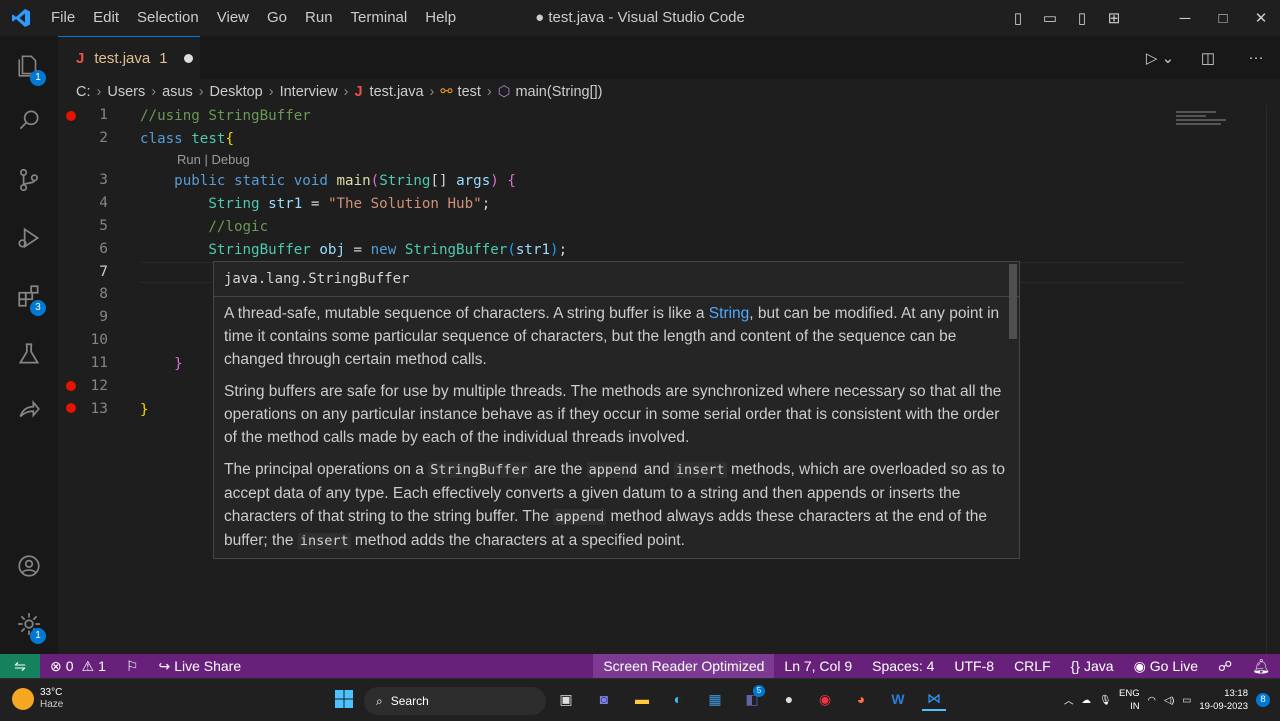 This screenshot has width=1280, height=721. Describe the element at coordinates (29, 120) in the screenshot. I see `search-icon` at that location.